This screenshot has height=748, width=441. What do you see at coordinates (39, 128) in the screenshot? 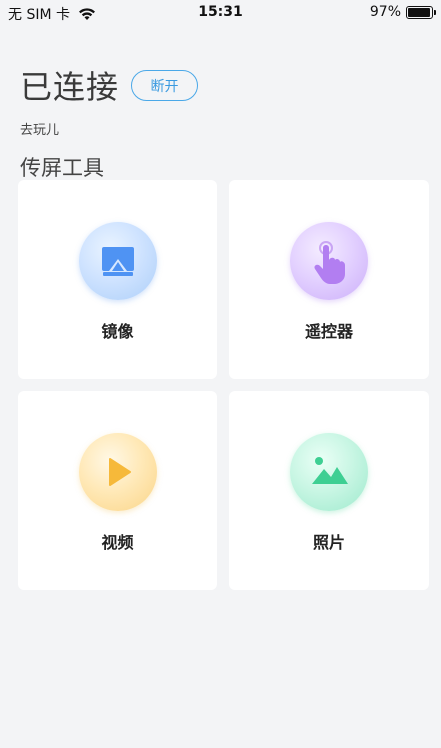
I see `play-link: 去玩儿` at bounding box center [39, 128].